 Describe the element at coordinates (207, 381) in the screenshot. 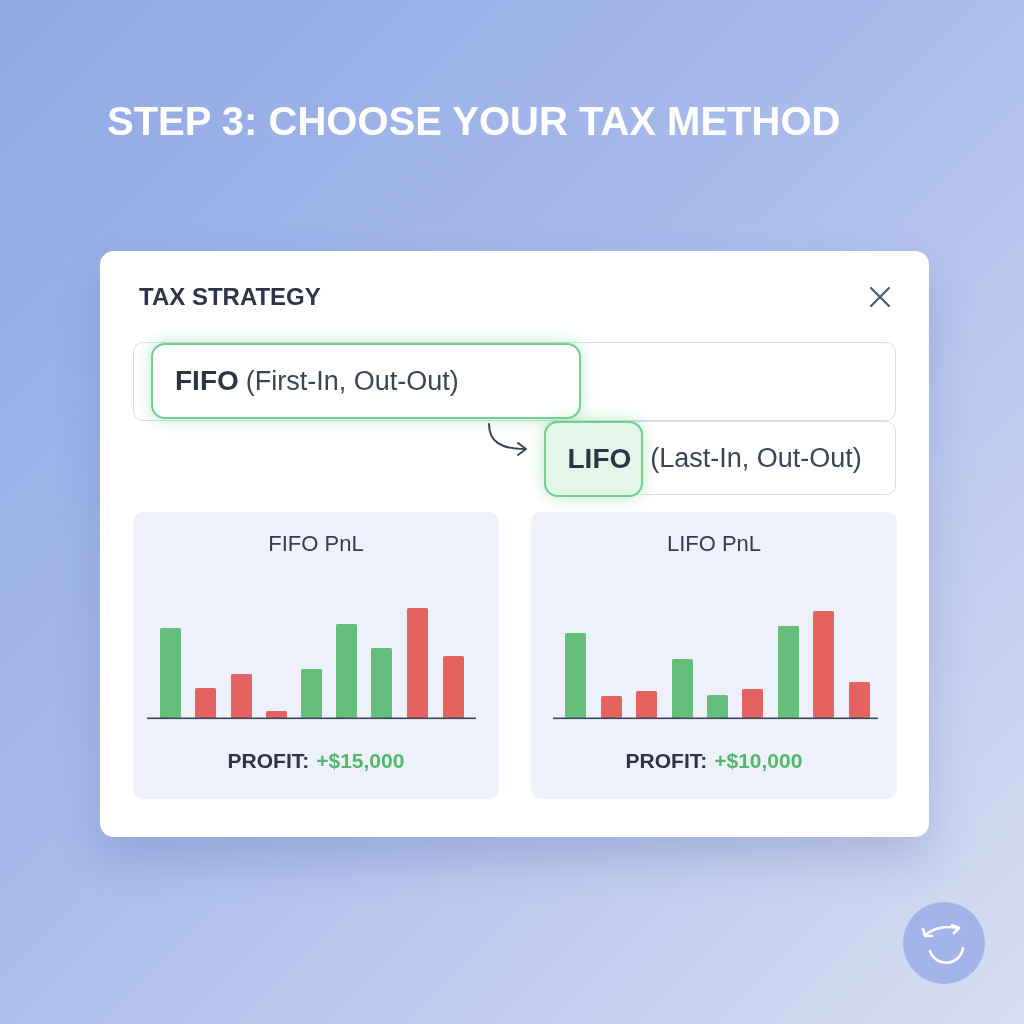

I see `method-label: FIFO` at that location.